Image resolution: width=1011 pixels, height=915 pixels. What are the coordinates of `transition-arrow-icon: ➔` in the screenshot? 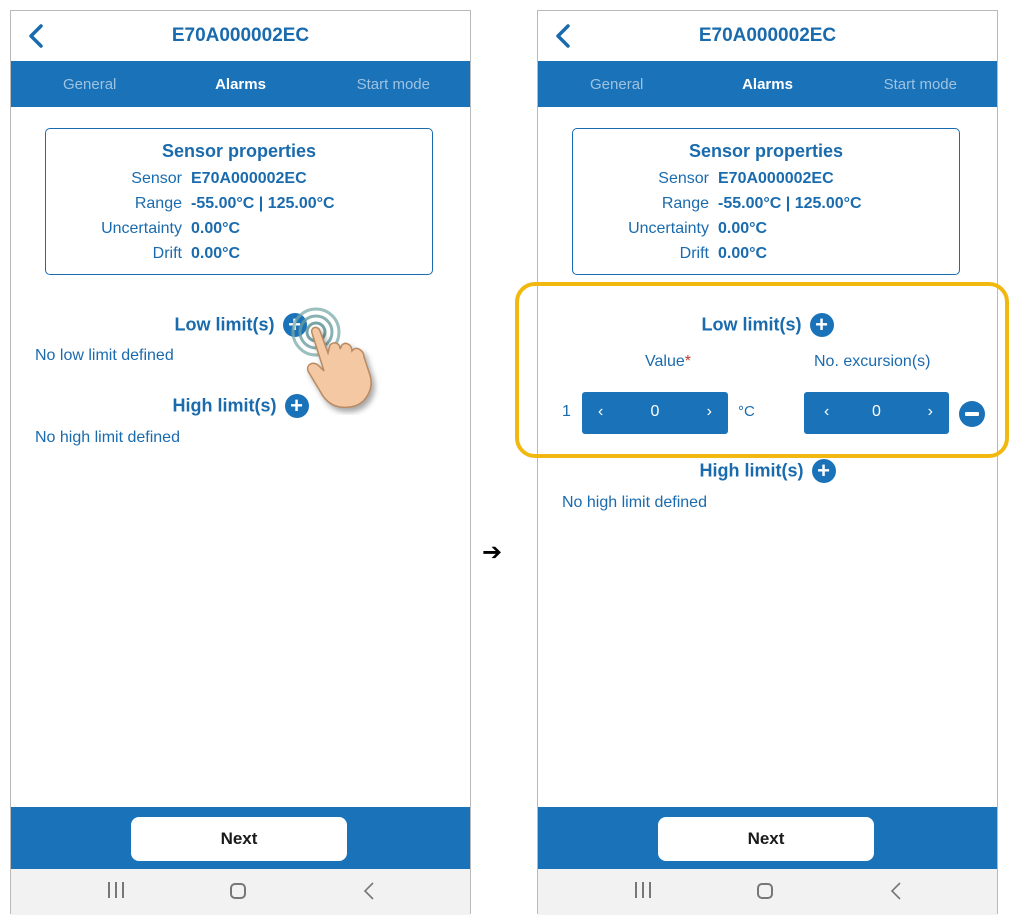 It's located at (492, 552).